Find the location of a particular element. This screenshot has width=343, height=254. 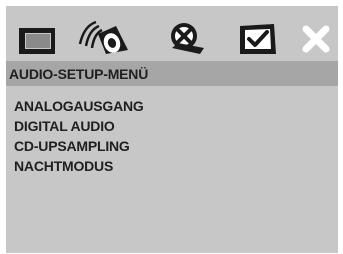

exit-icon is located at coordinates (316, 39).